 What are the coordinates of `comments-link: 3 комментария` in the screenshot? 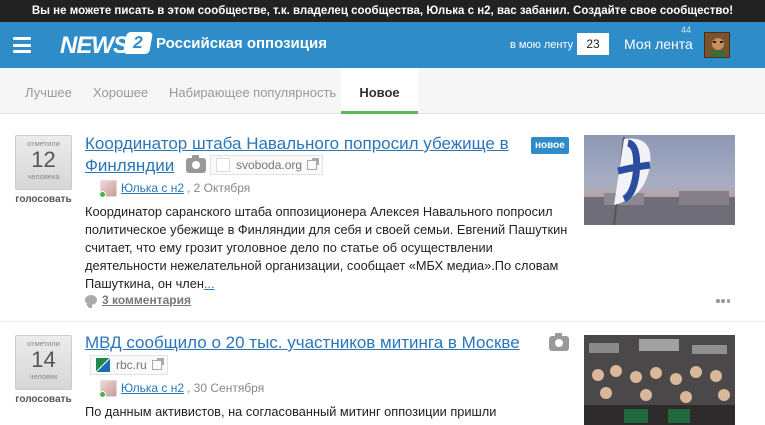 It's located at (138, 300).